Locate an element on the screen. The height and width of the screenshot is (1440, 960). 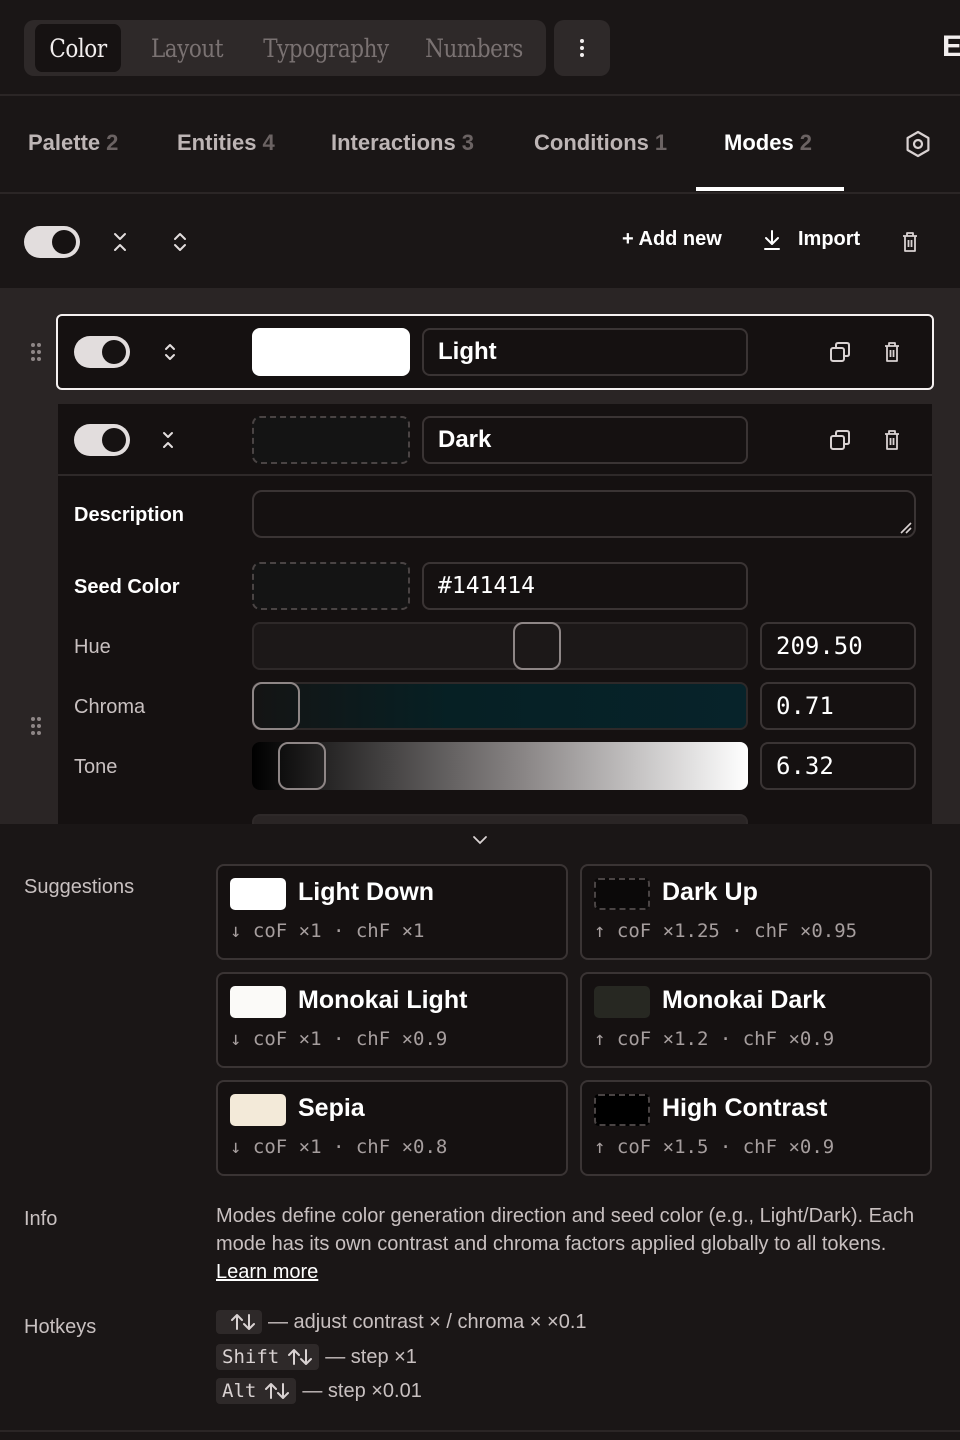
chroma-value-input: 0.71 is located at coordinates (838, 706).